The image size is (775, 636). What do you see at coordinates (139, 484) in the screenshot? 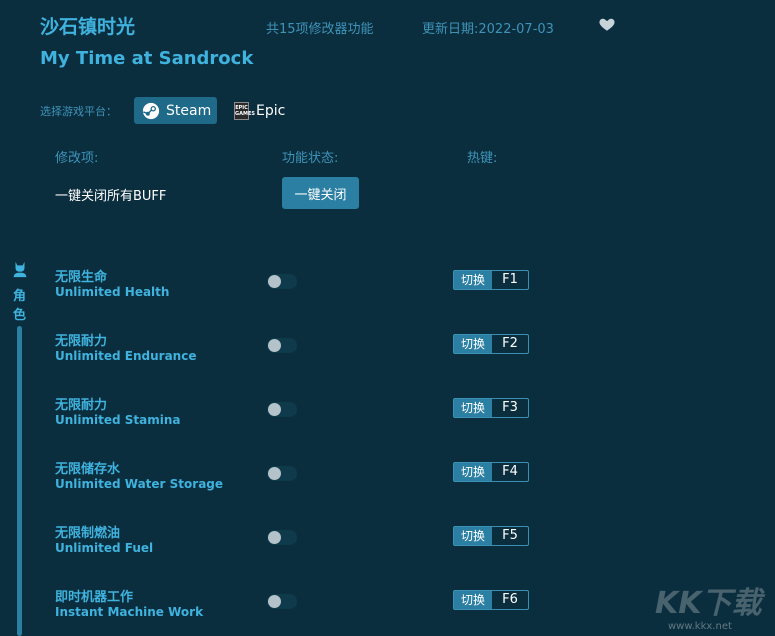
I see `cheat-name-en: Unlimited Water Storage` at bounding box center [139, 484].